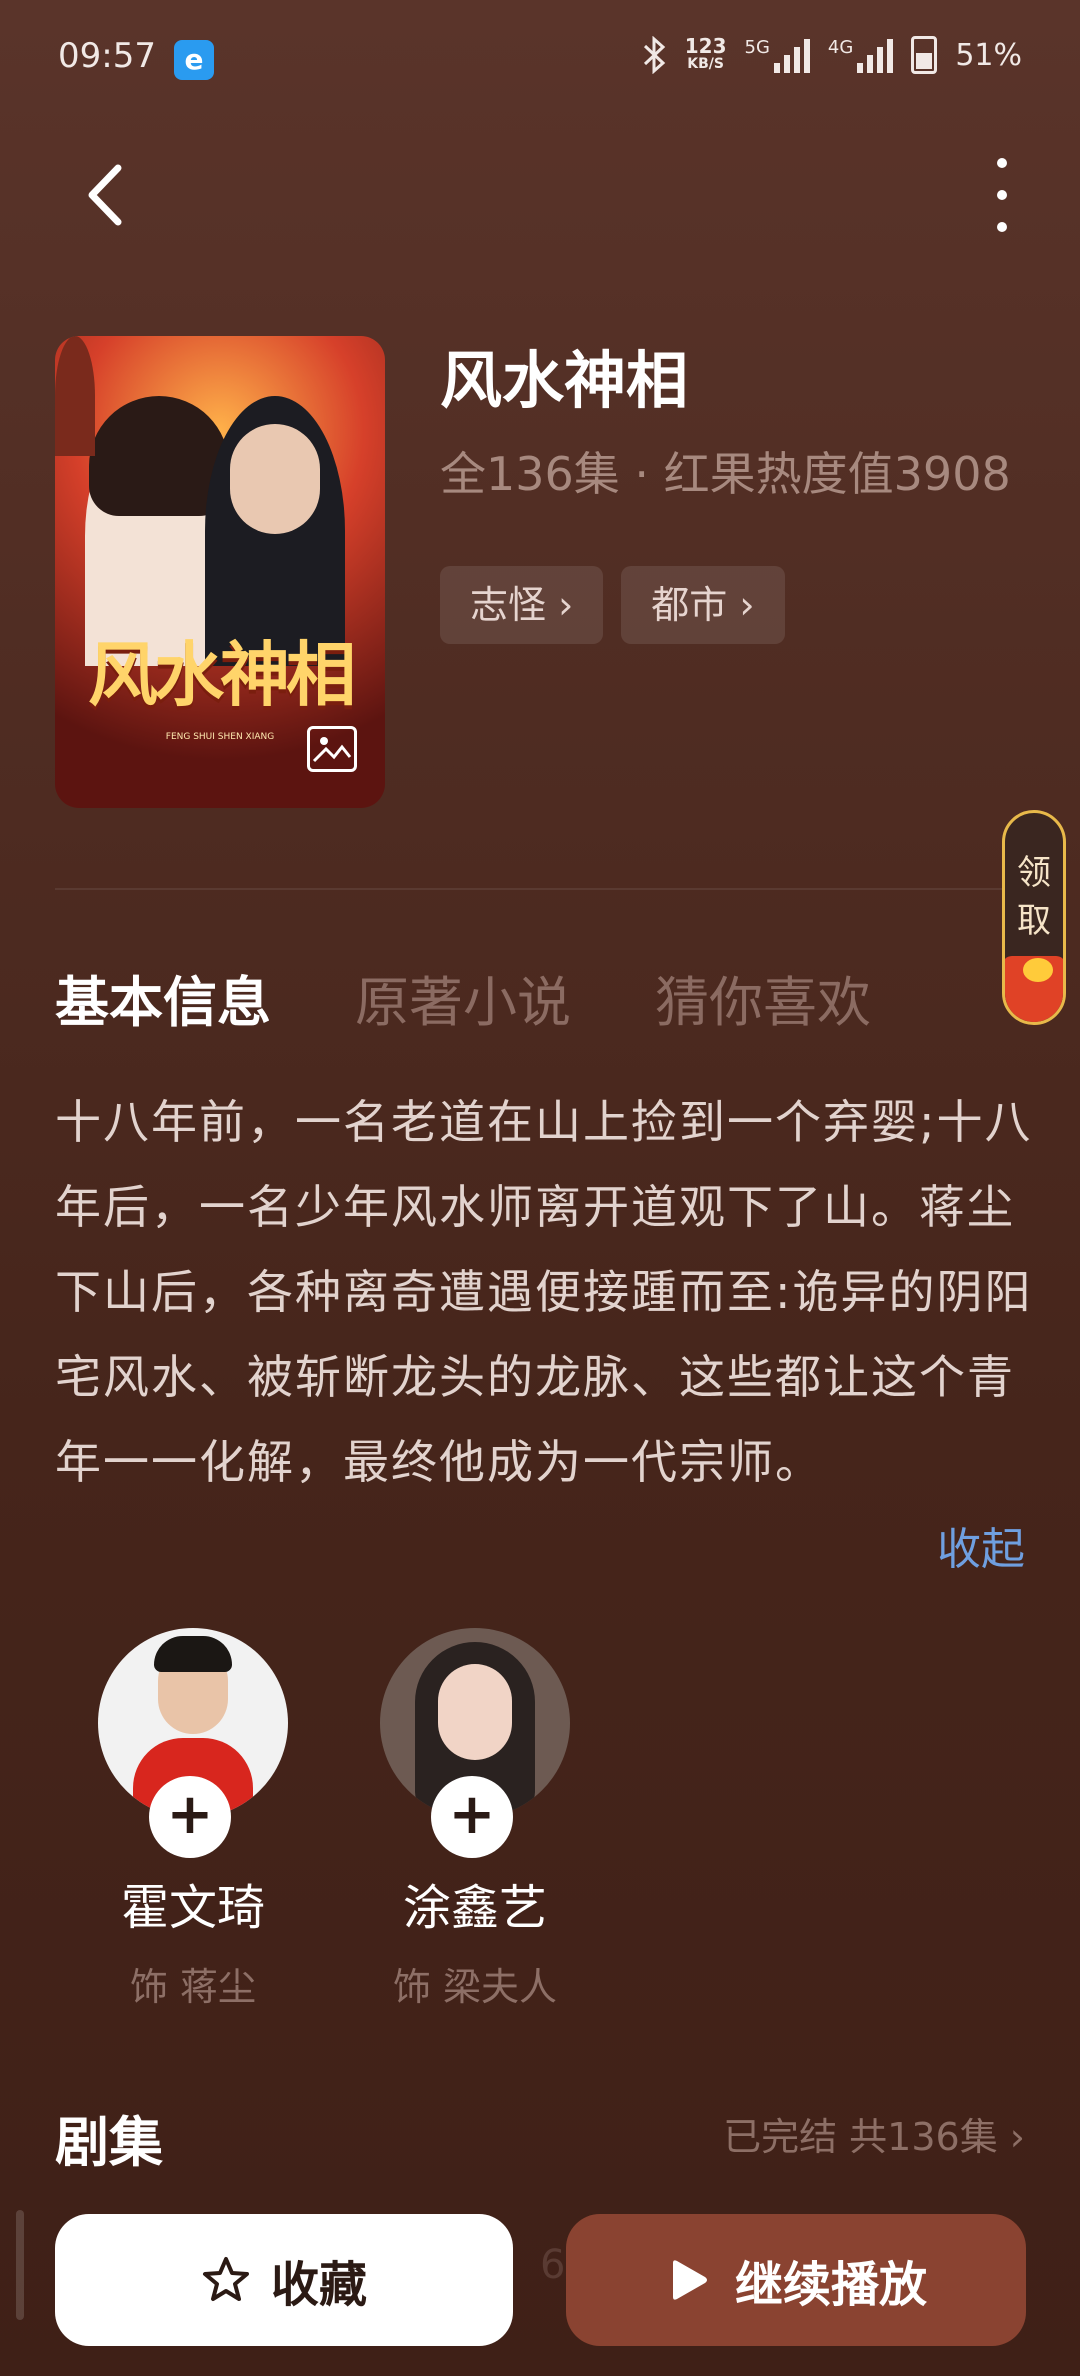 This screenshot has width=1080, height=2376. What do you see at coordinates (318, 2285) in the screenshot?
I see `collect-label: 收藏` at bounding box center [318, 2285].